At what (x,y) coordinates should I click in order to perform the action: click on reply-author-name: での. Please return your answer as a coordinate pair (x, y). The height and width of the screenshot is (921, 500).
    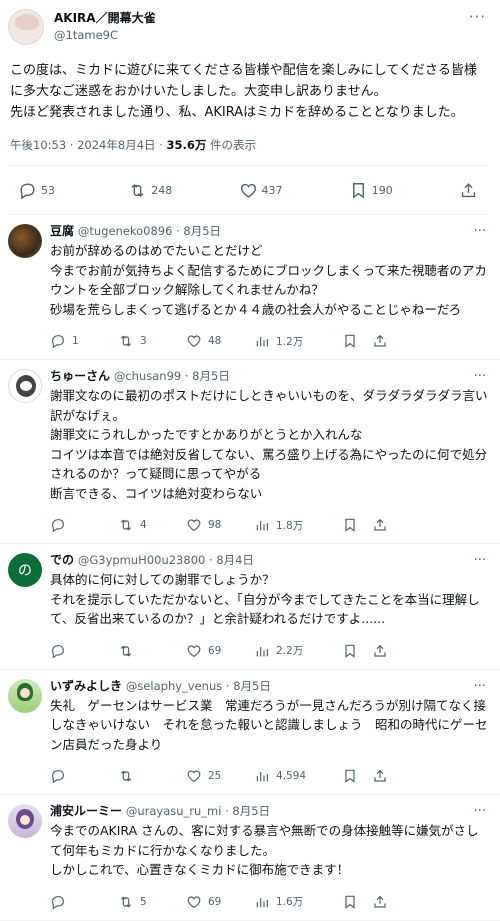
    Looking at the image, I should click on (62, 560).